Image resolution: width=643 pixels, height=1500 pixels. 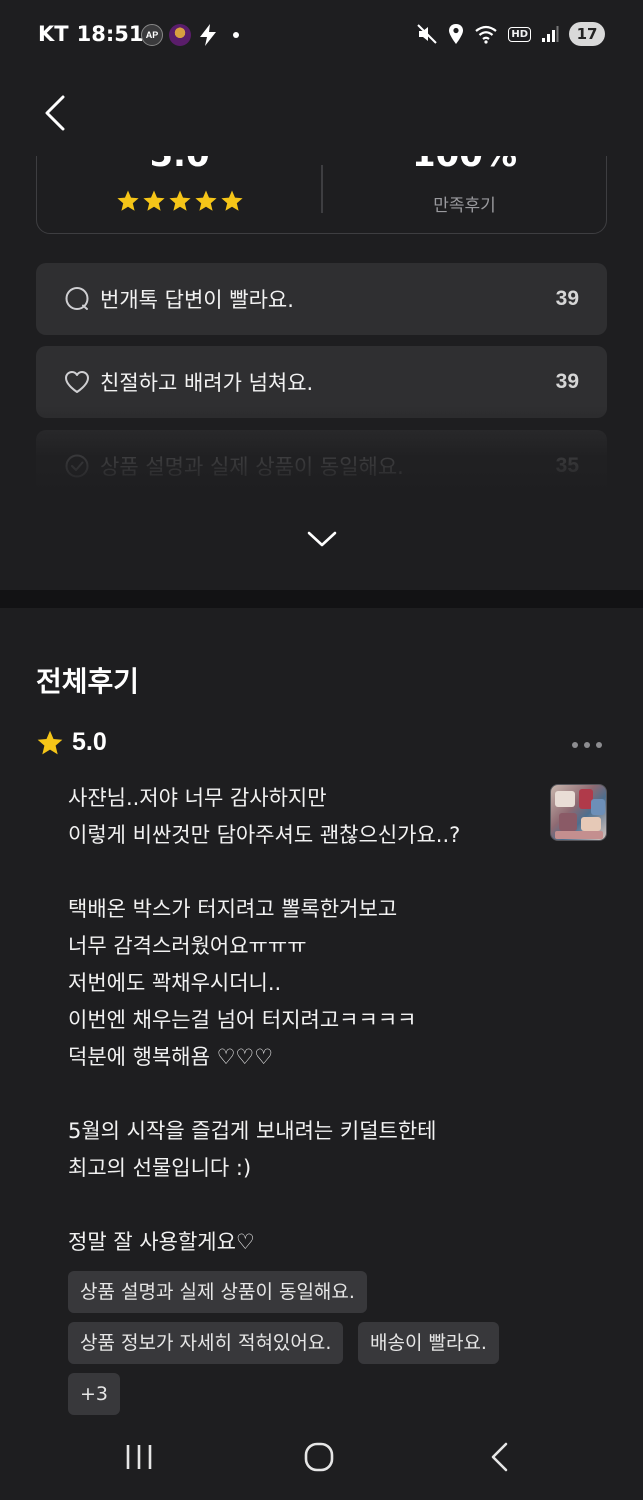 What do you see at coordinates (550, 34) in the screenshot?
I see `signal-icon` at bounding box center [550, 34].